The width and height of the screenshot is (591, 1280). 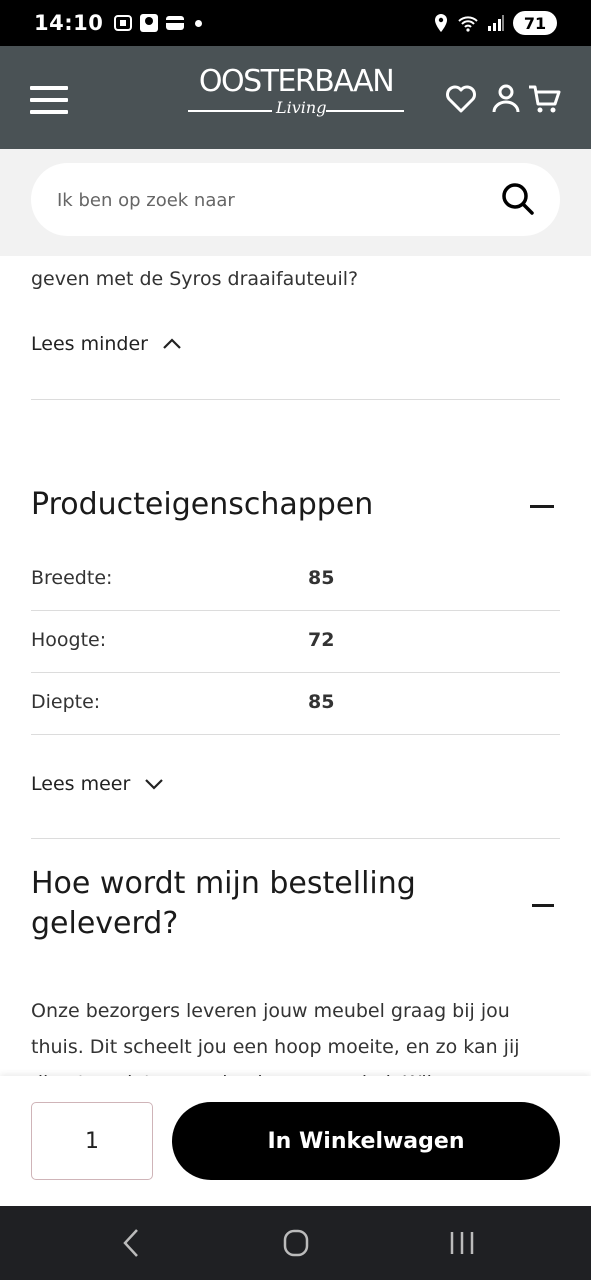 I want to click on wifi-icon, so click(x=468, y=24).